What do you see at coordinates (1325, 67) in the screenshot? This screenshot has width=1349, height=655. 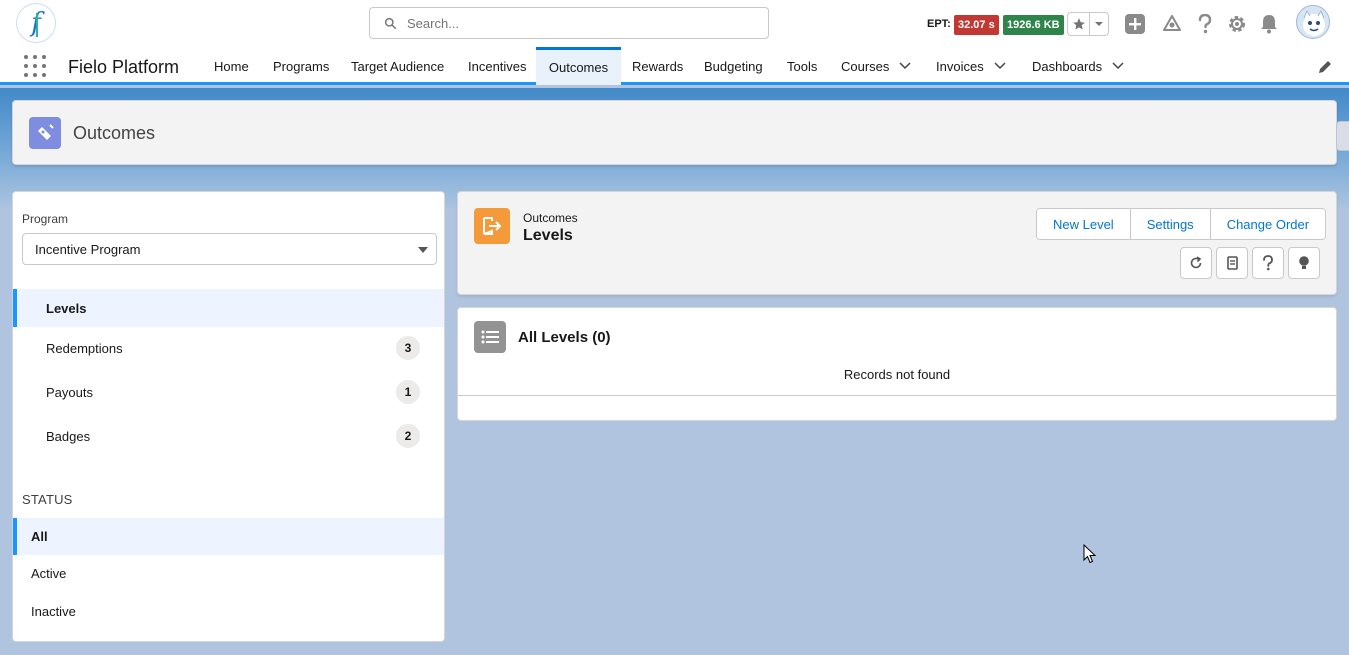 I see `edit-nav-pencil-icon` at bounding box center [1325, 67].